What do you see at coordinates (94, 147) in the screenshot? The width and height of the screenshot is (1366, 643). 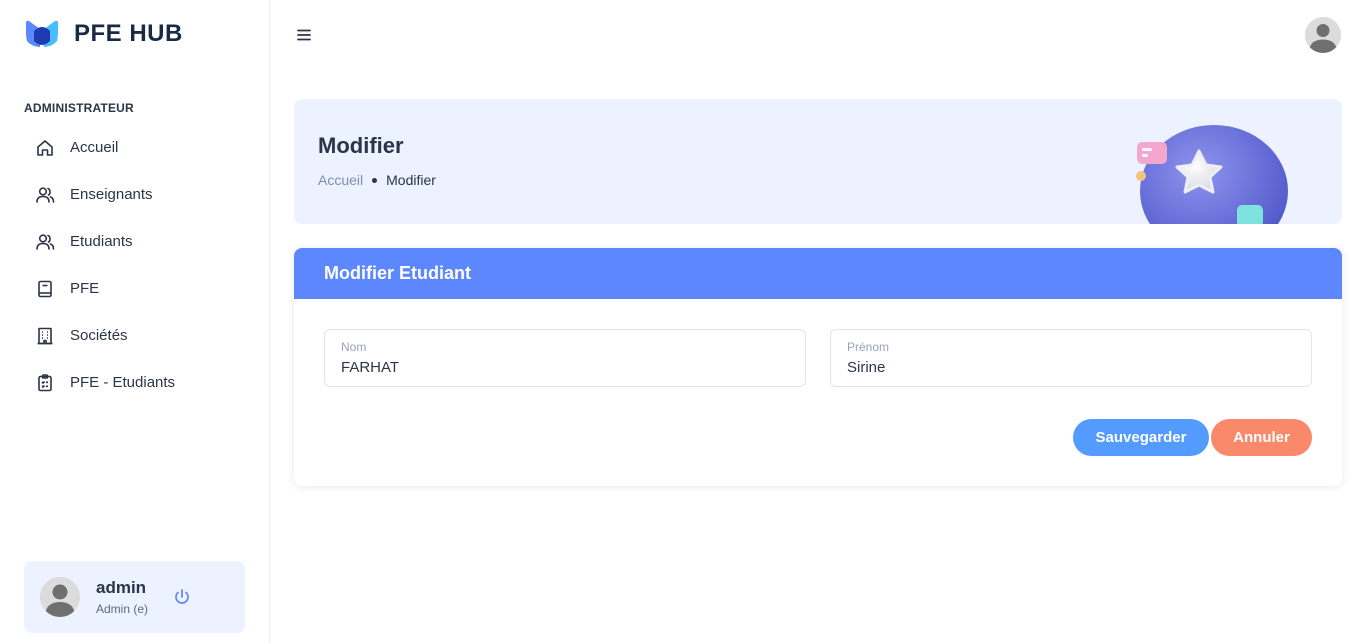 I see `sidebar-item-label: Accueil` at bounding box center [94, 147].